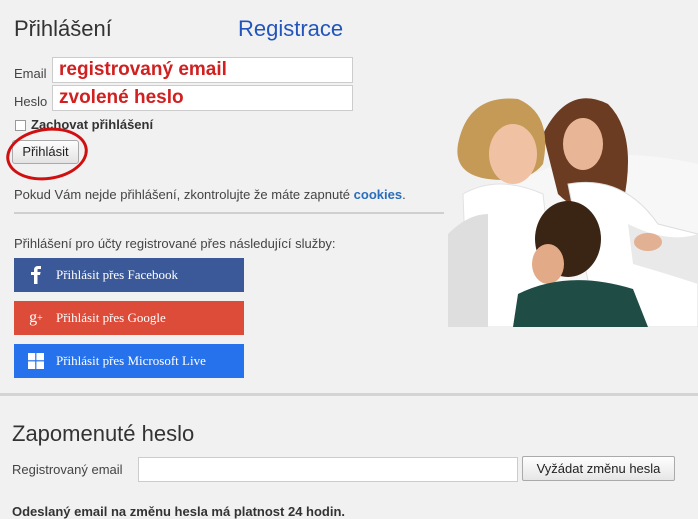 The width and height of the screenshot is (698, 519). What do you see at coordinates (63, 28) in the screenshot?
I see `login-title: Přihlášení` at bounding box center [63, 28].